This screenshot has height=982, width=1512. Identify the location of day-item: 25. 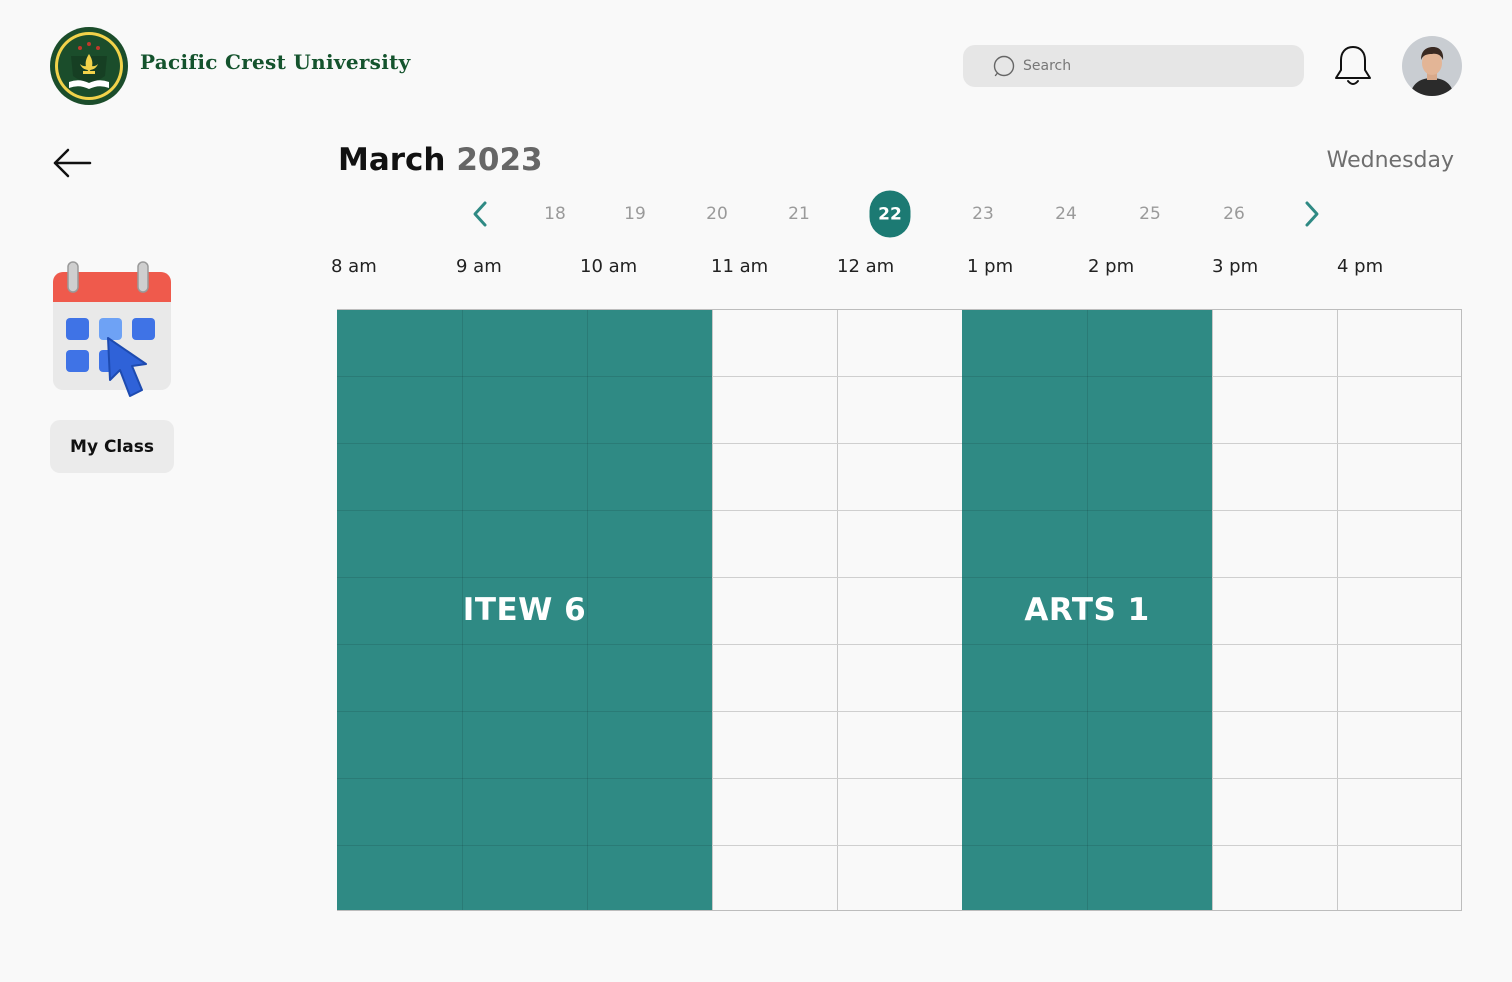
(1150, 214).